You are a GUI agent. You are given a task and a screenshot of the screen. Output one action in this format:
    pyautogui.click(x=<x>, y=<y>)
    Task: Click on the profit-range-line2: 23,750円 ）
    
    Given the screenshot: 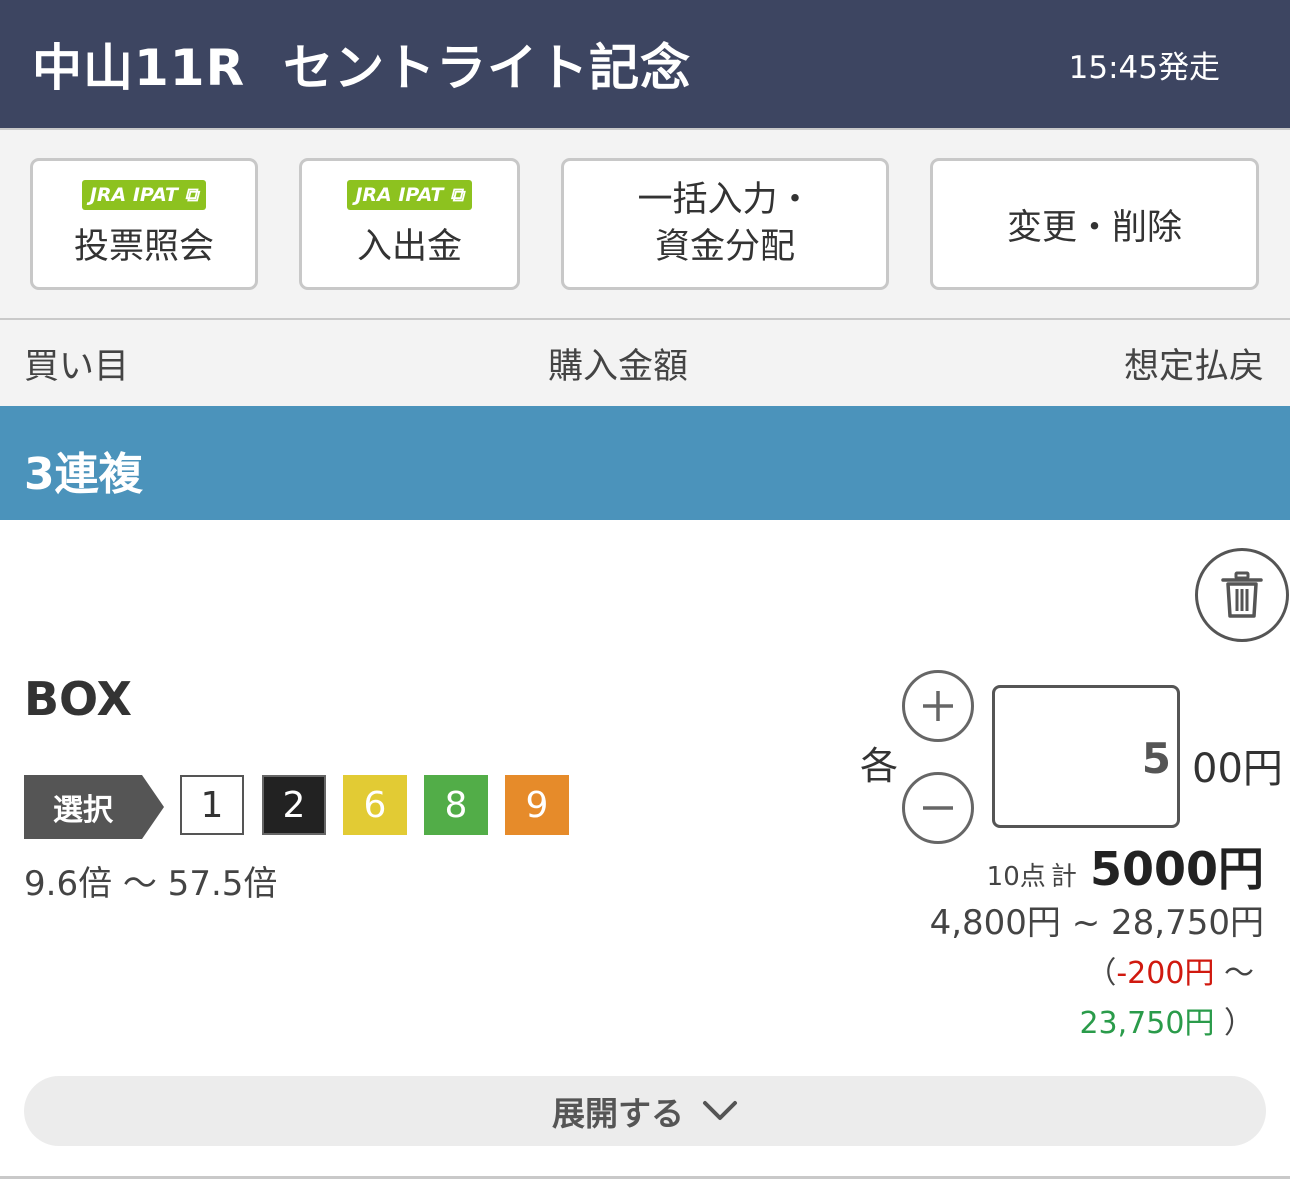 What is the action you would take?
    pyautogui.click(x=1166, y=1023)
    